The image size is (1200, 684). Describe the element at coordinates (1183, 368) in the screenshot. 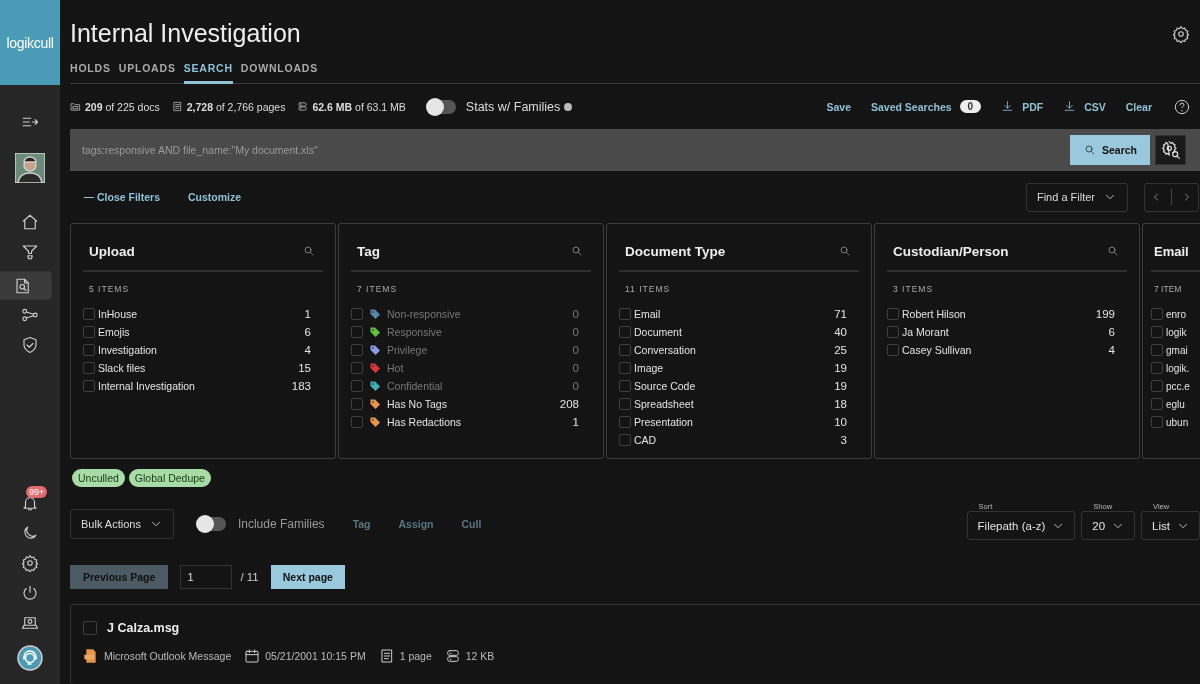

I see `filter-option: logik.` at that location.